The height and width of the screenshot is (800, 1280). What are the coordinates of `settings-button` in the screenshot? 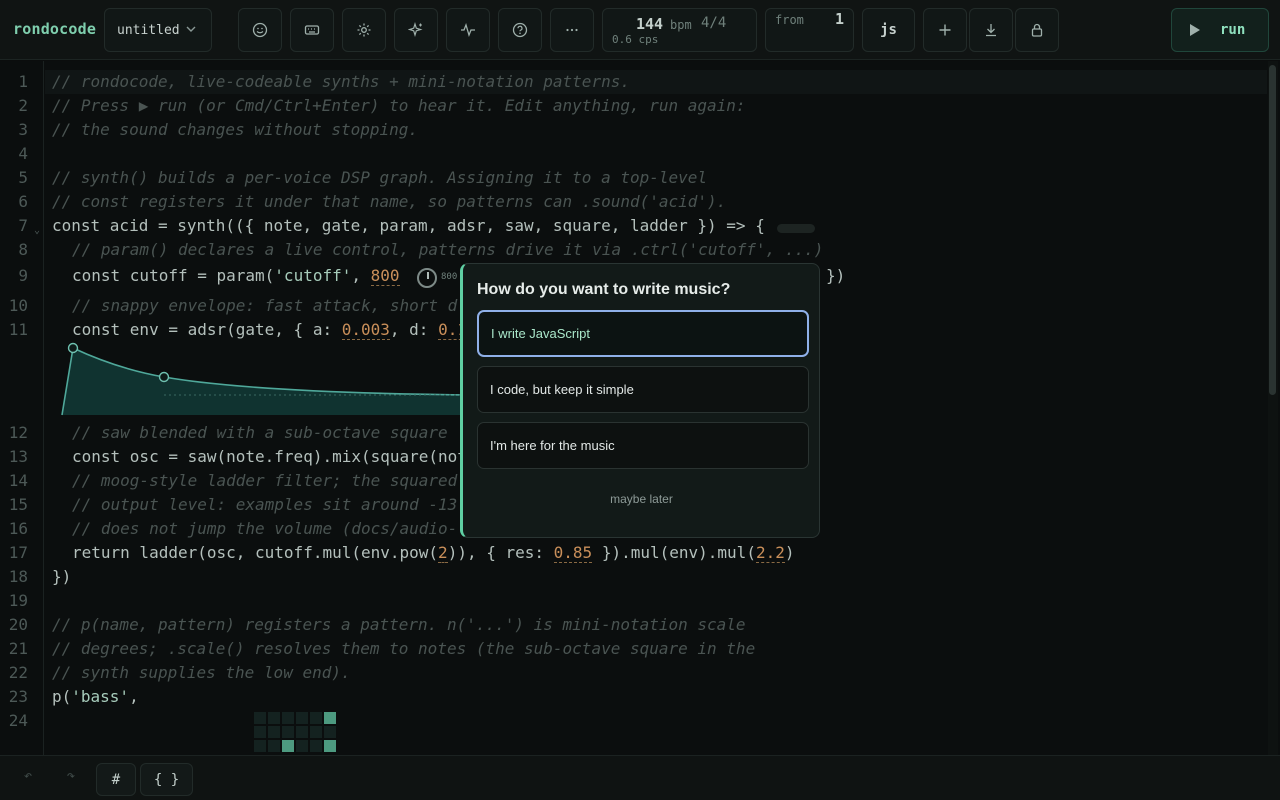 It's located at (364, 30).